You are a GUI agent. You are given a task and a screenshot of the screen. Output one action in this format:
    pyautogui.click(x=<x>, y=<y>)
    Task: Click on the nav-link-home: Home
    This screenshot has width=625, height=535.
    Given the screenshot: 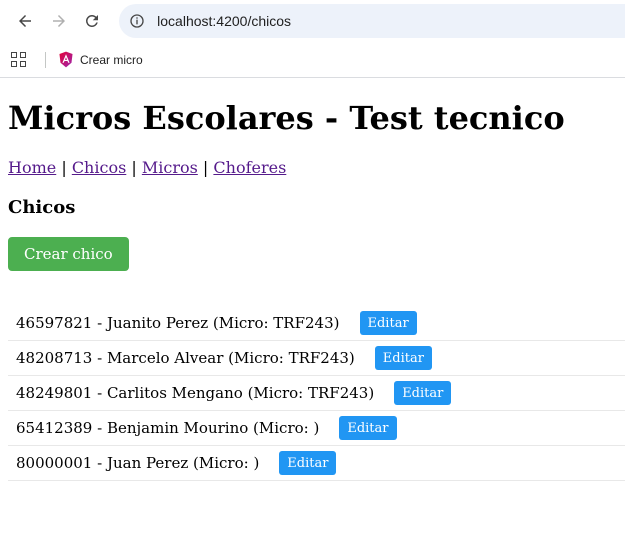 What is the action you would take?
    pyautogui.click(x=32, y=167)
    